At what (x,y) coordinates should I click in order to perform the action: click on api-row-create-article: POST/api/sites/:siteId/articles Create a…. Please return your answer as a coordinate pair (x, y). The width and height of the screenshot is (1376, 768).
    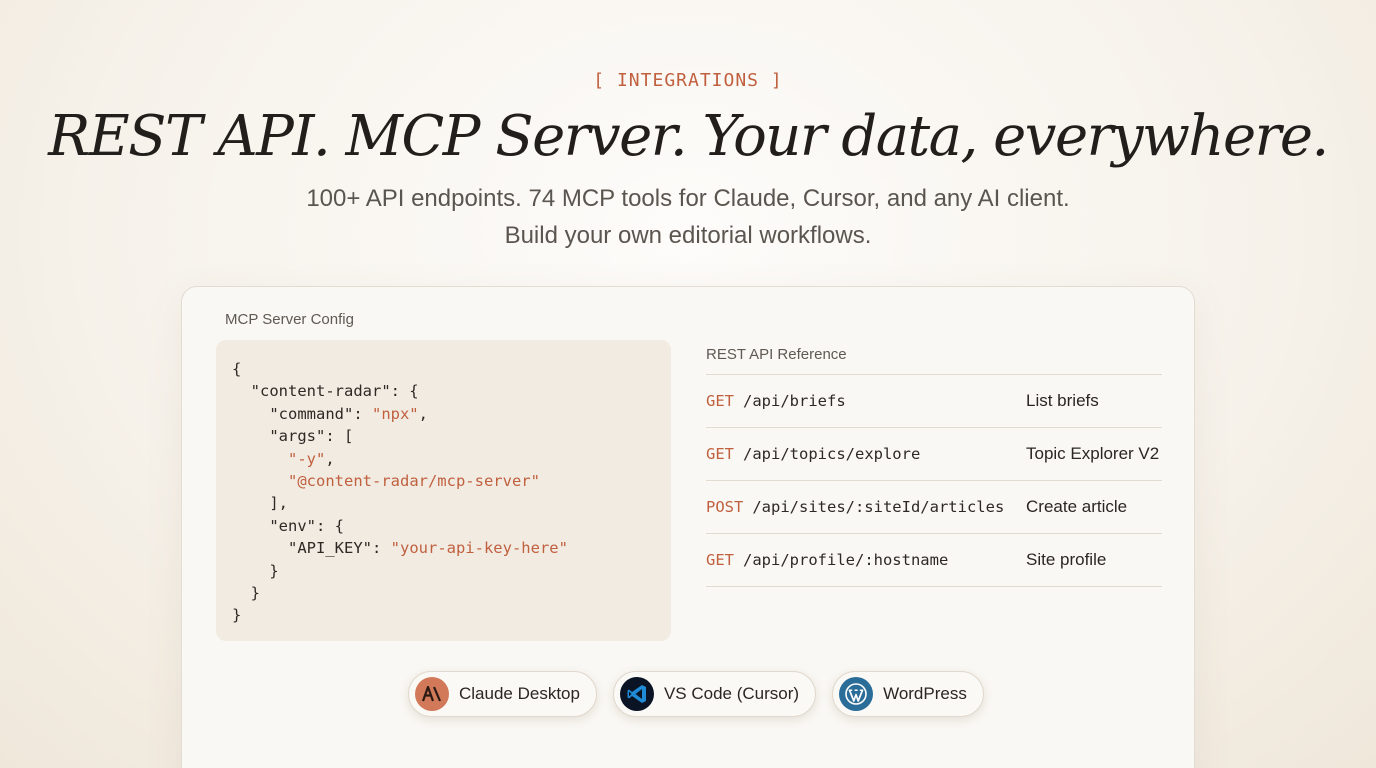
    Looking at the image, I should click on (934, 507).